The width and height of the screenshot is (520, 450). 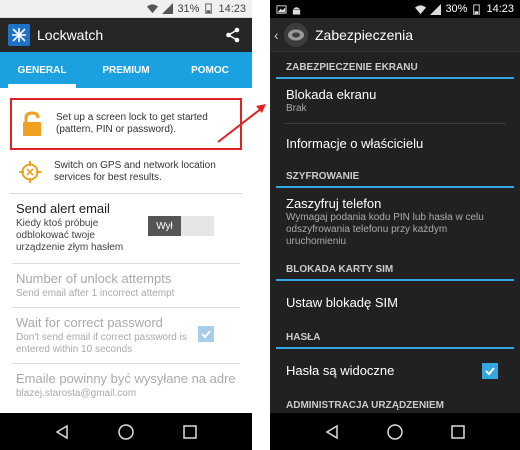 I want to click on tab-premium: PREMIUM, so click(x=126, y=70).